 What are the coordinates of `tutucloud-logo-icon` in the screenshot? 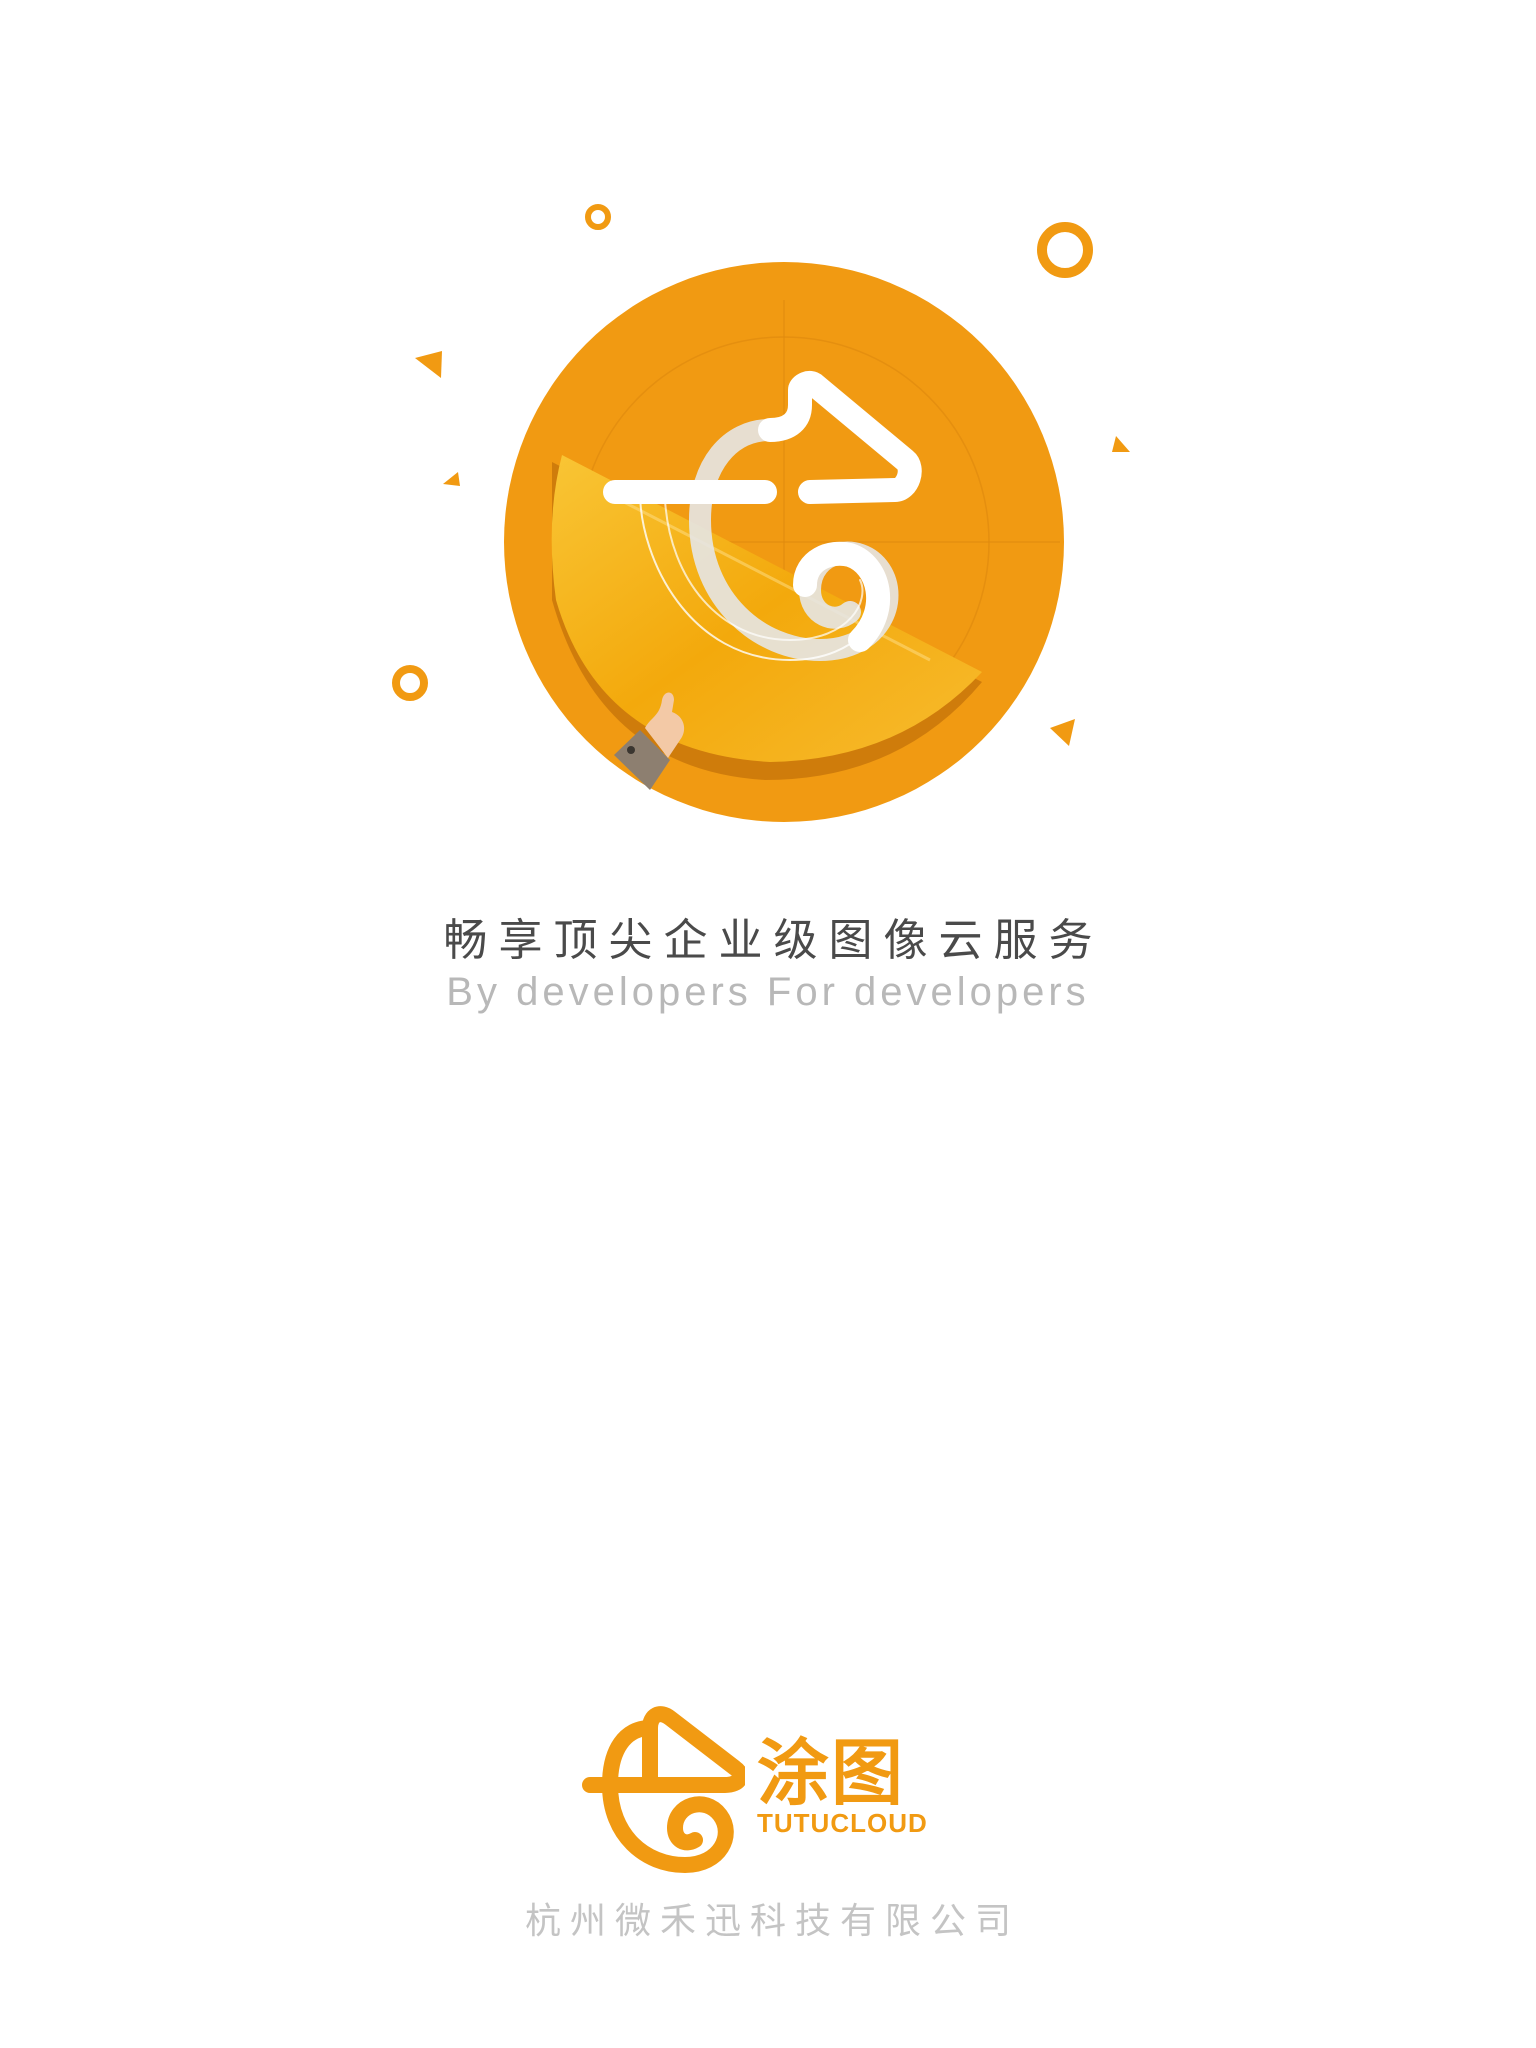 It's located at (663, 1789).